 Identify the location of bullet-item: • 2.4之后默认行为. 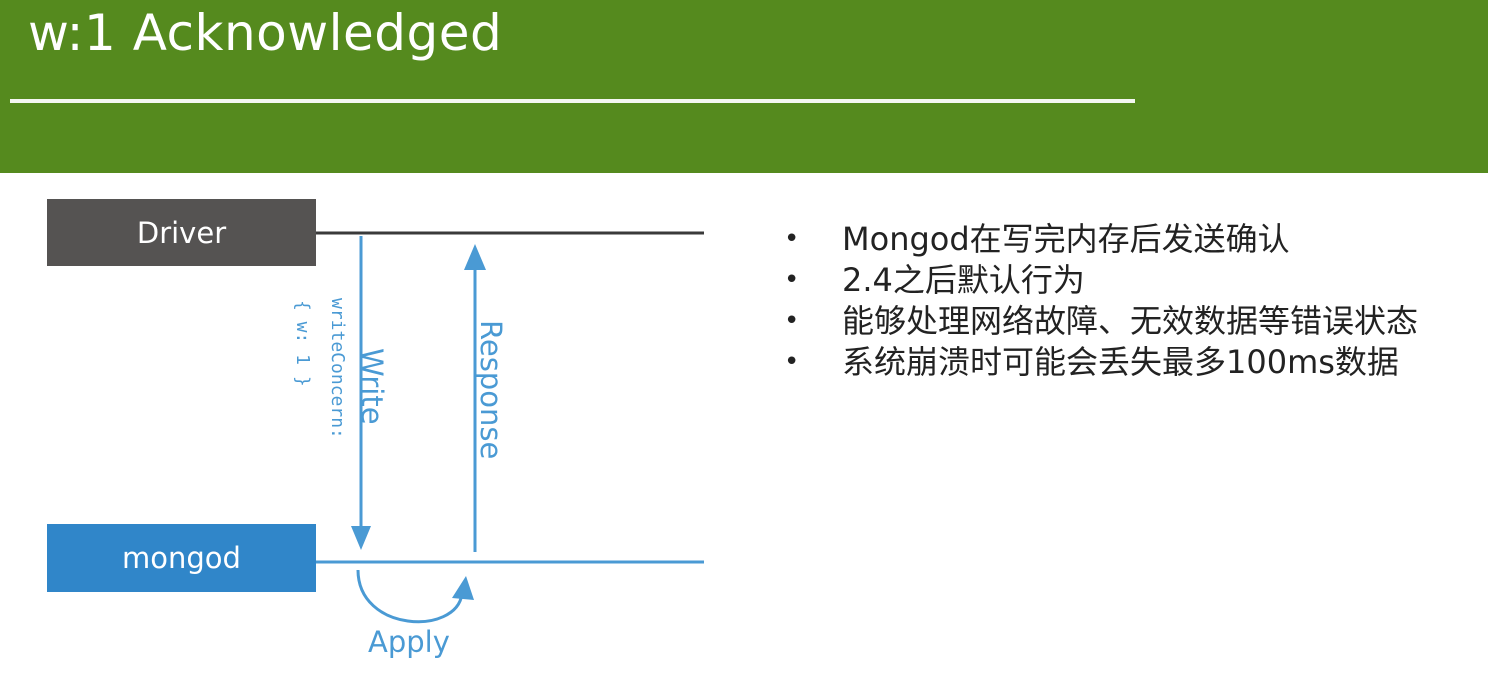
(1130, 280).